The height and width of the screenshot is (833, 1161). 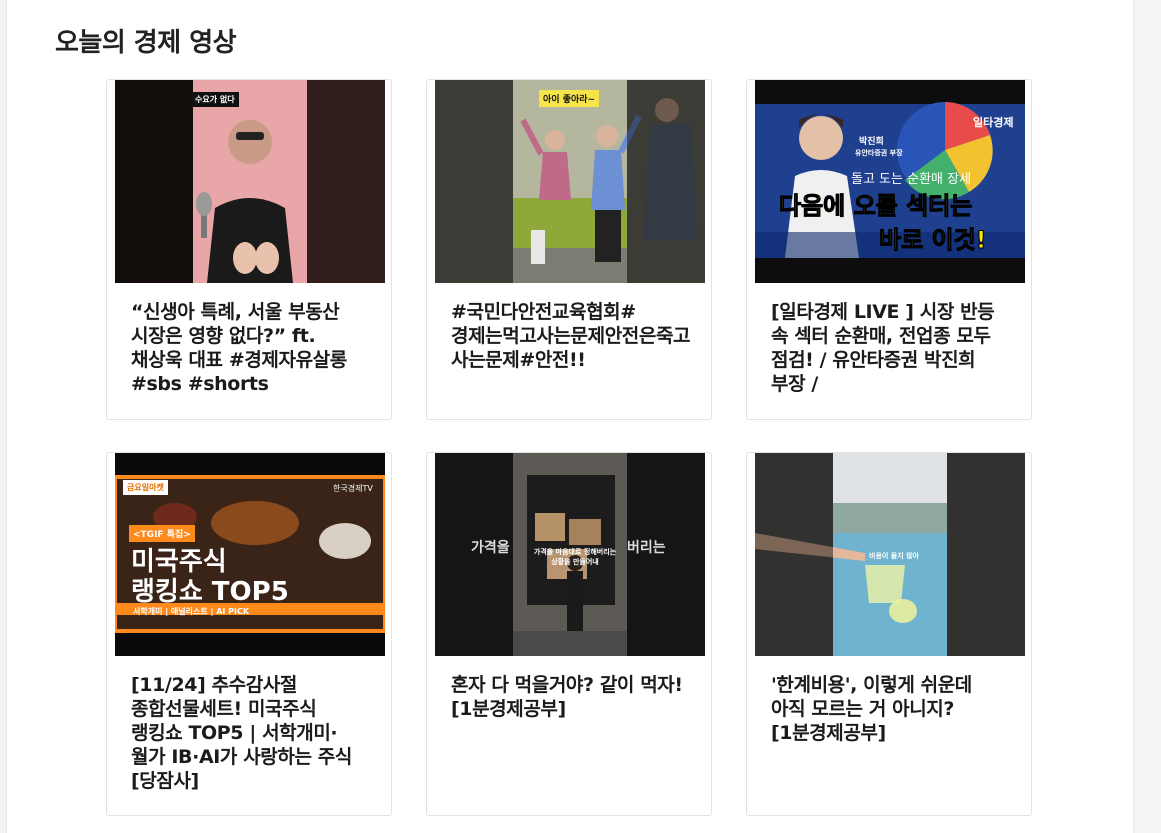 I want to click on video-title: 혼자 다 먹을거야? 같이 먹자! [1분경제공부], so click(x=571, y=697).